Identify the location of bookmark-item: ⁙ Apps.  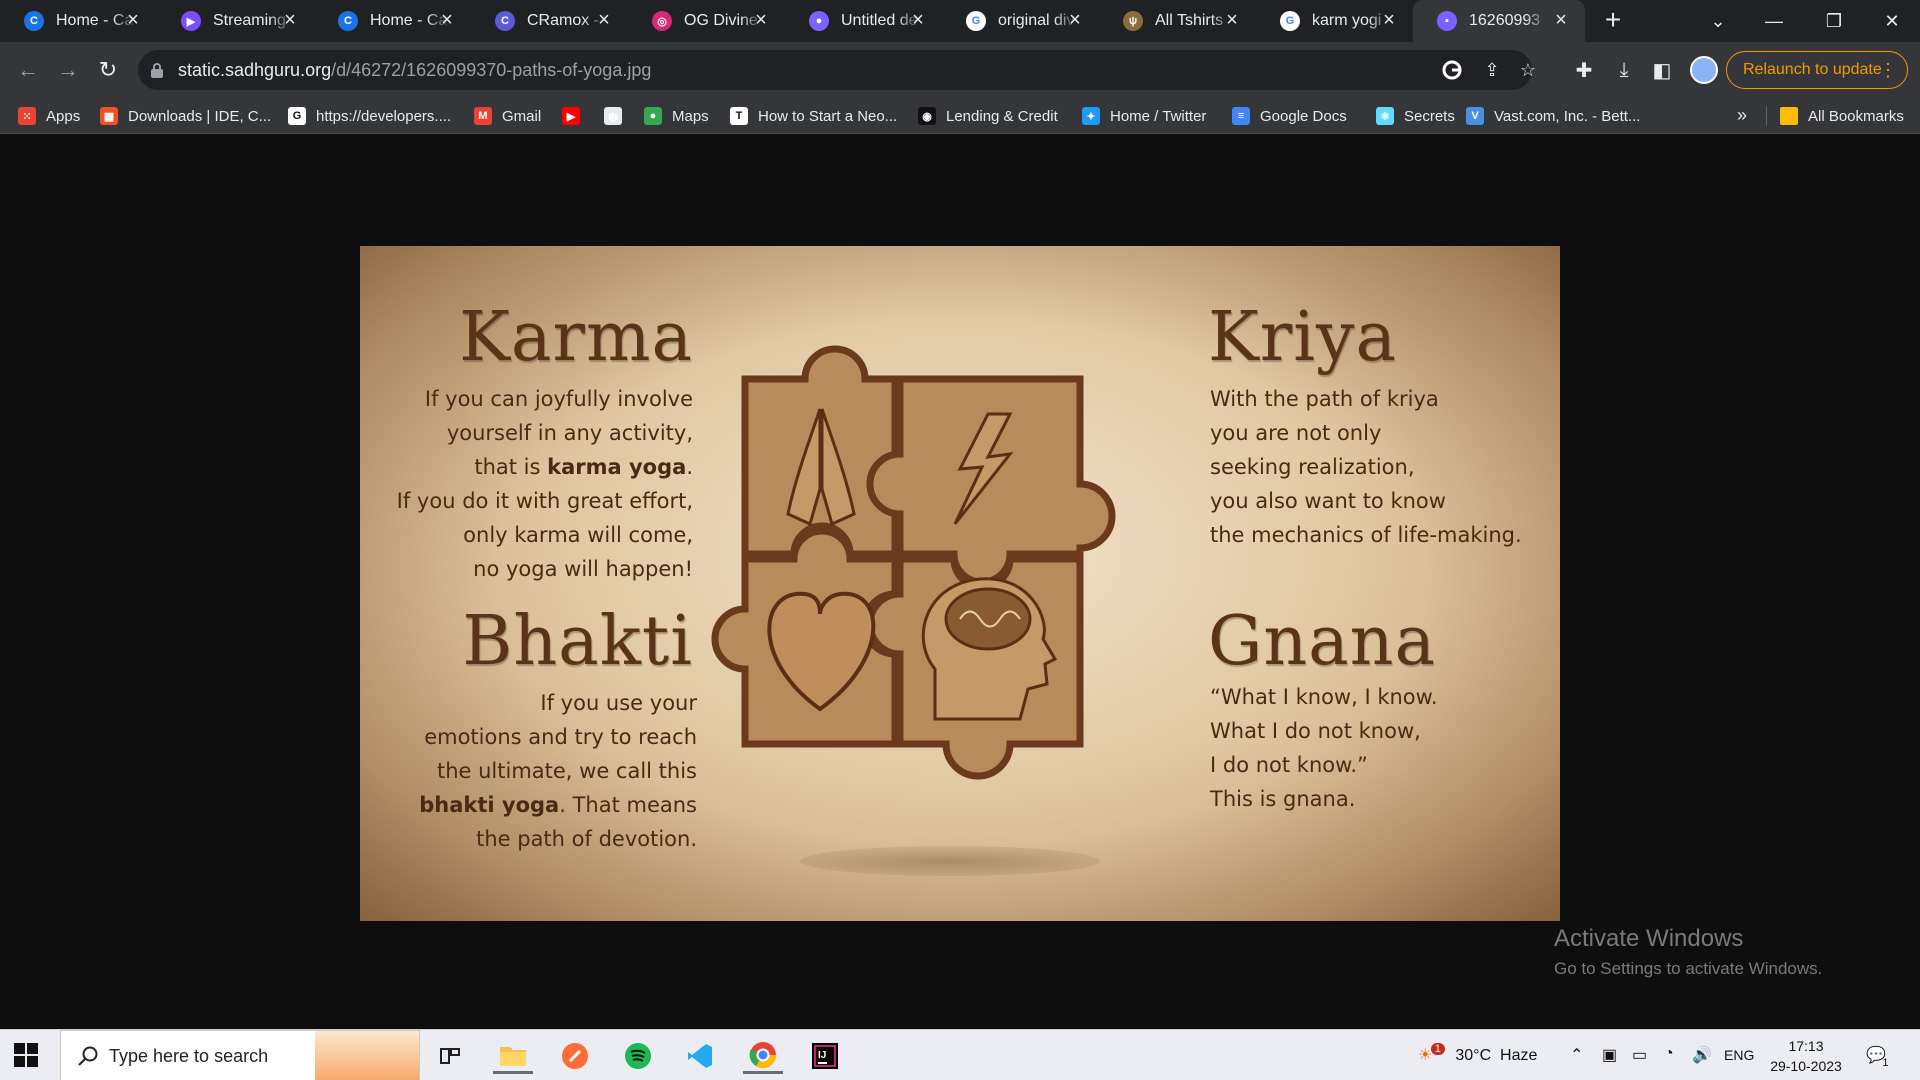
(49, 116).